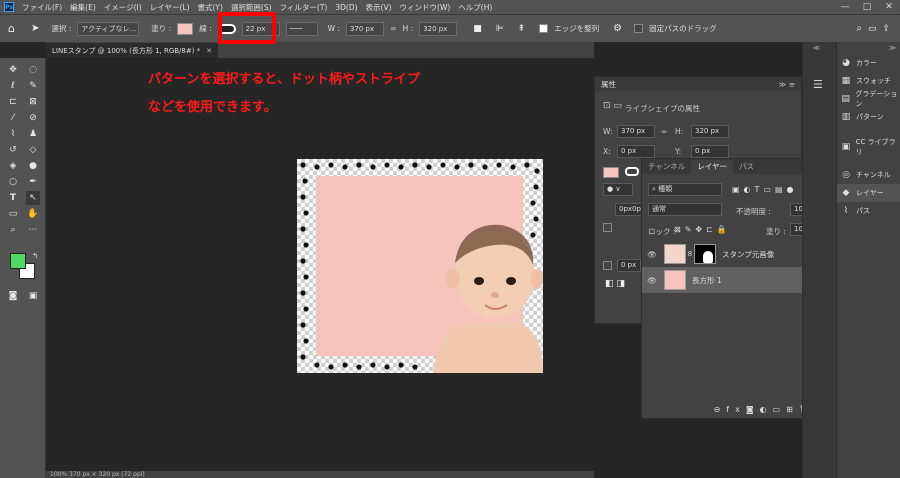  Describe the element at coordinates (611, 172) in the screenshot. I see `prop-fill-swatch` at that location.